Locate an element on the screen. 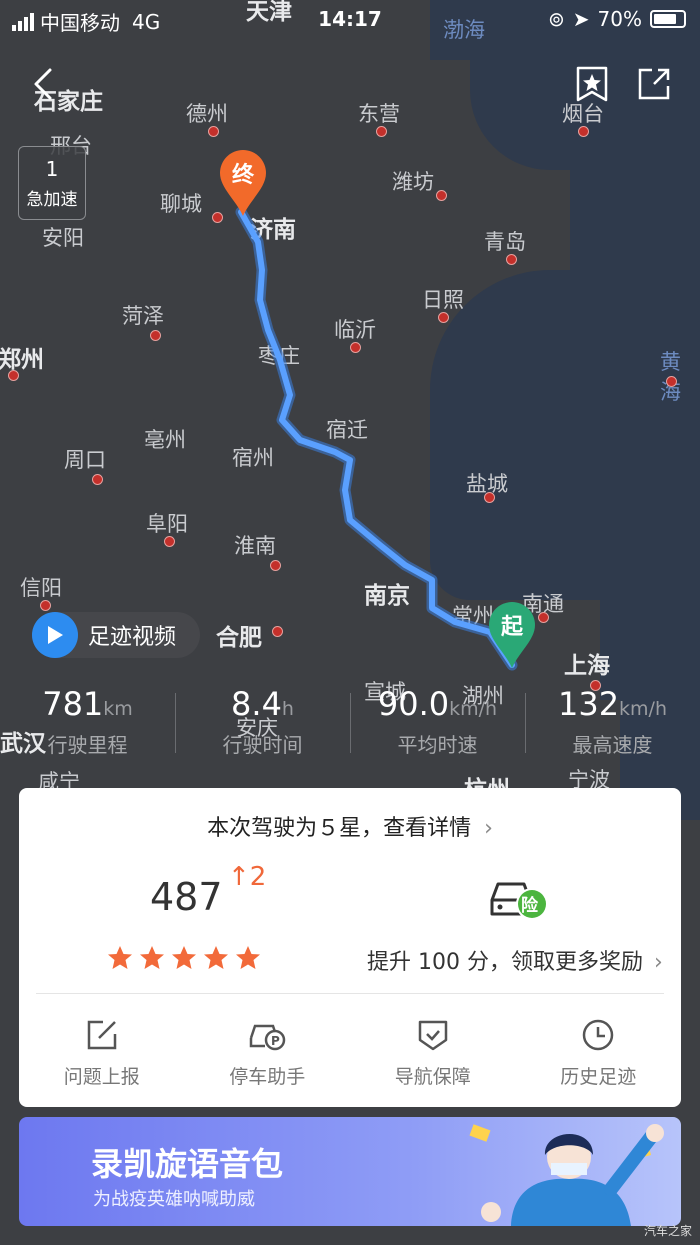 Image resolution: width=700 pixels, height=1245 pixels. insurance-car-button: 险 is located at coordinates (519, 900).